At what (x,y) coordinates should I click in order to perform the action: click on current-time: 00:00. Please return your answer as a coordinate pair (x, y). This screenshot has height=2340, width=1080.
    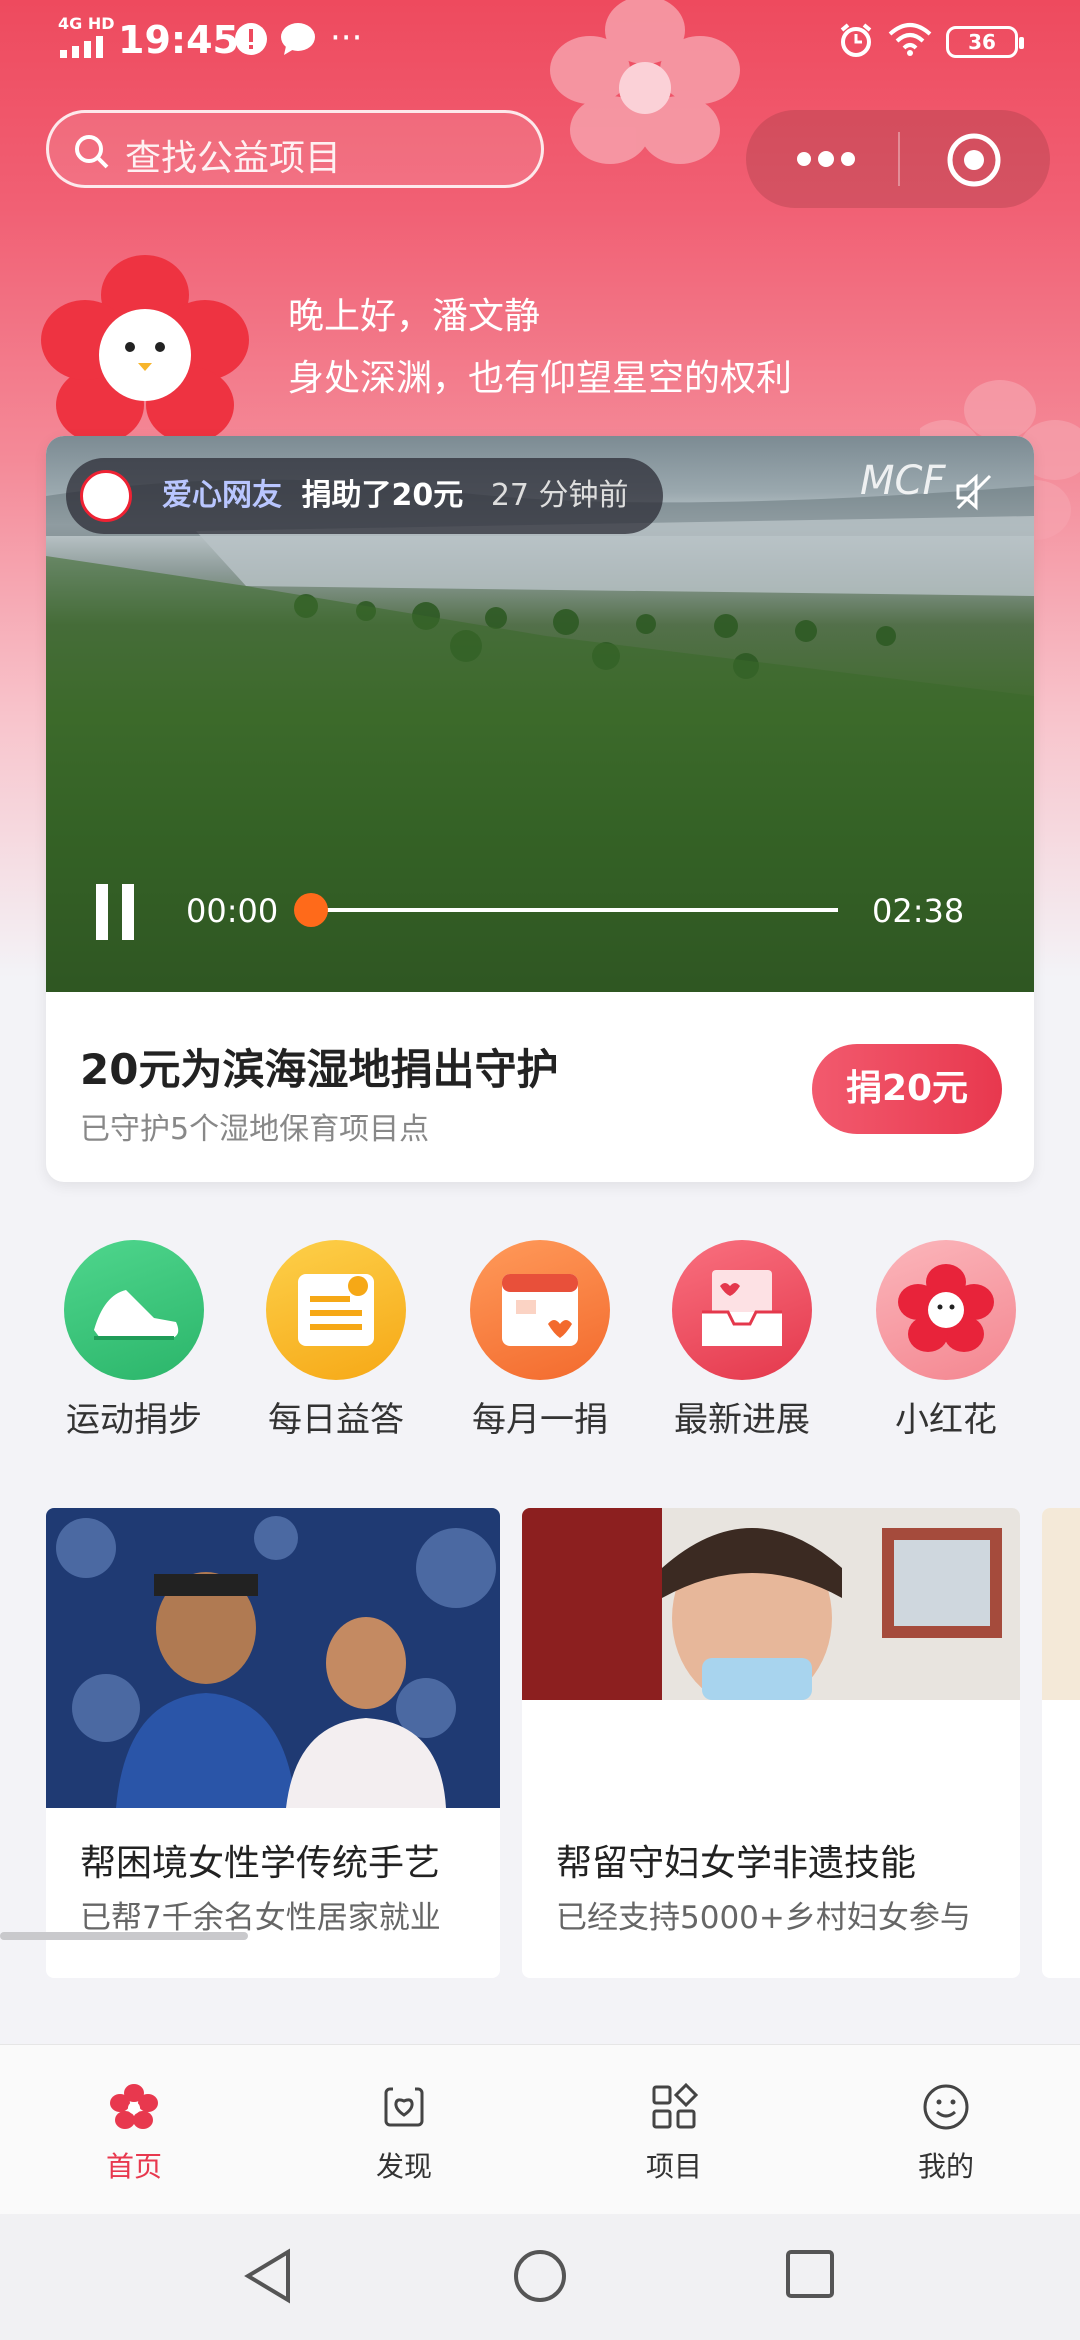
    Looking at the image, I should click on (232, 911).